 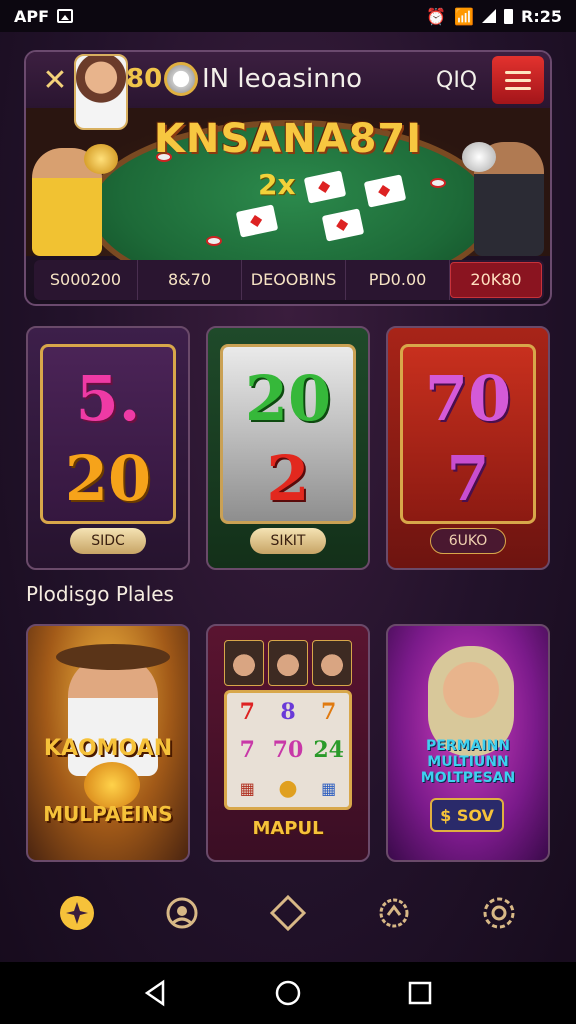 I want to click on code-label: QIQ, so click(x=457, y=80).